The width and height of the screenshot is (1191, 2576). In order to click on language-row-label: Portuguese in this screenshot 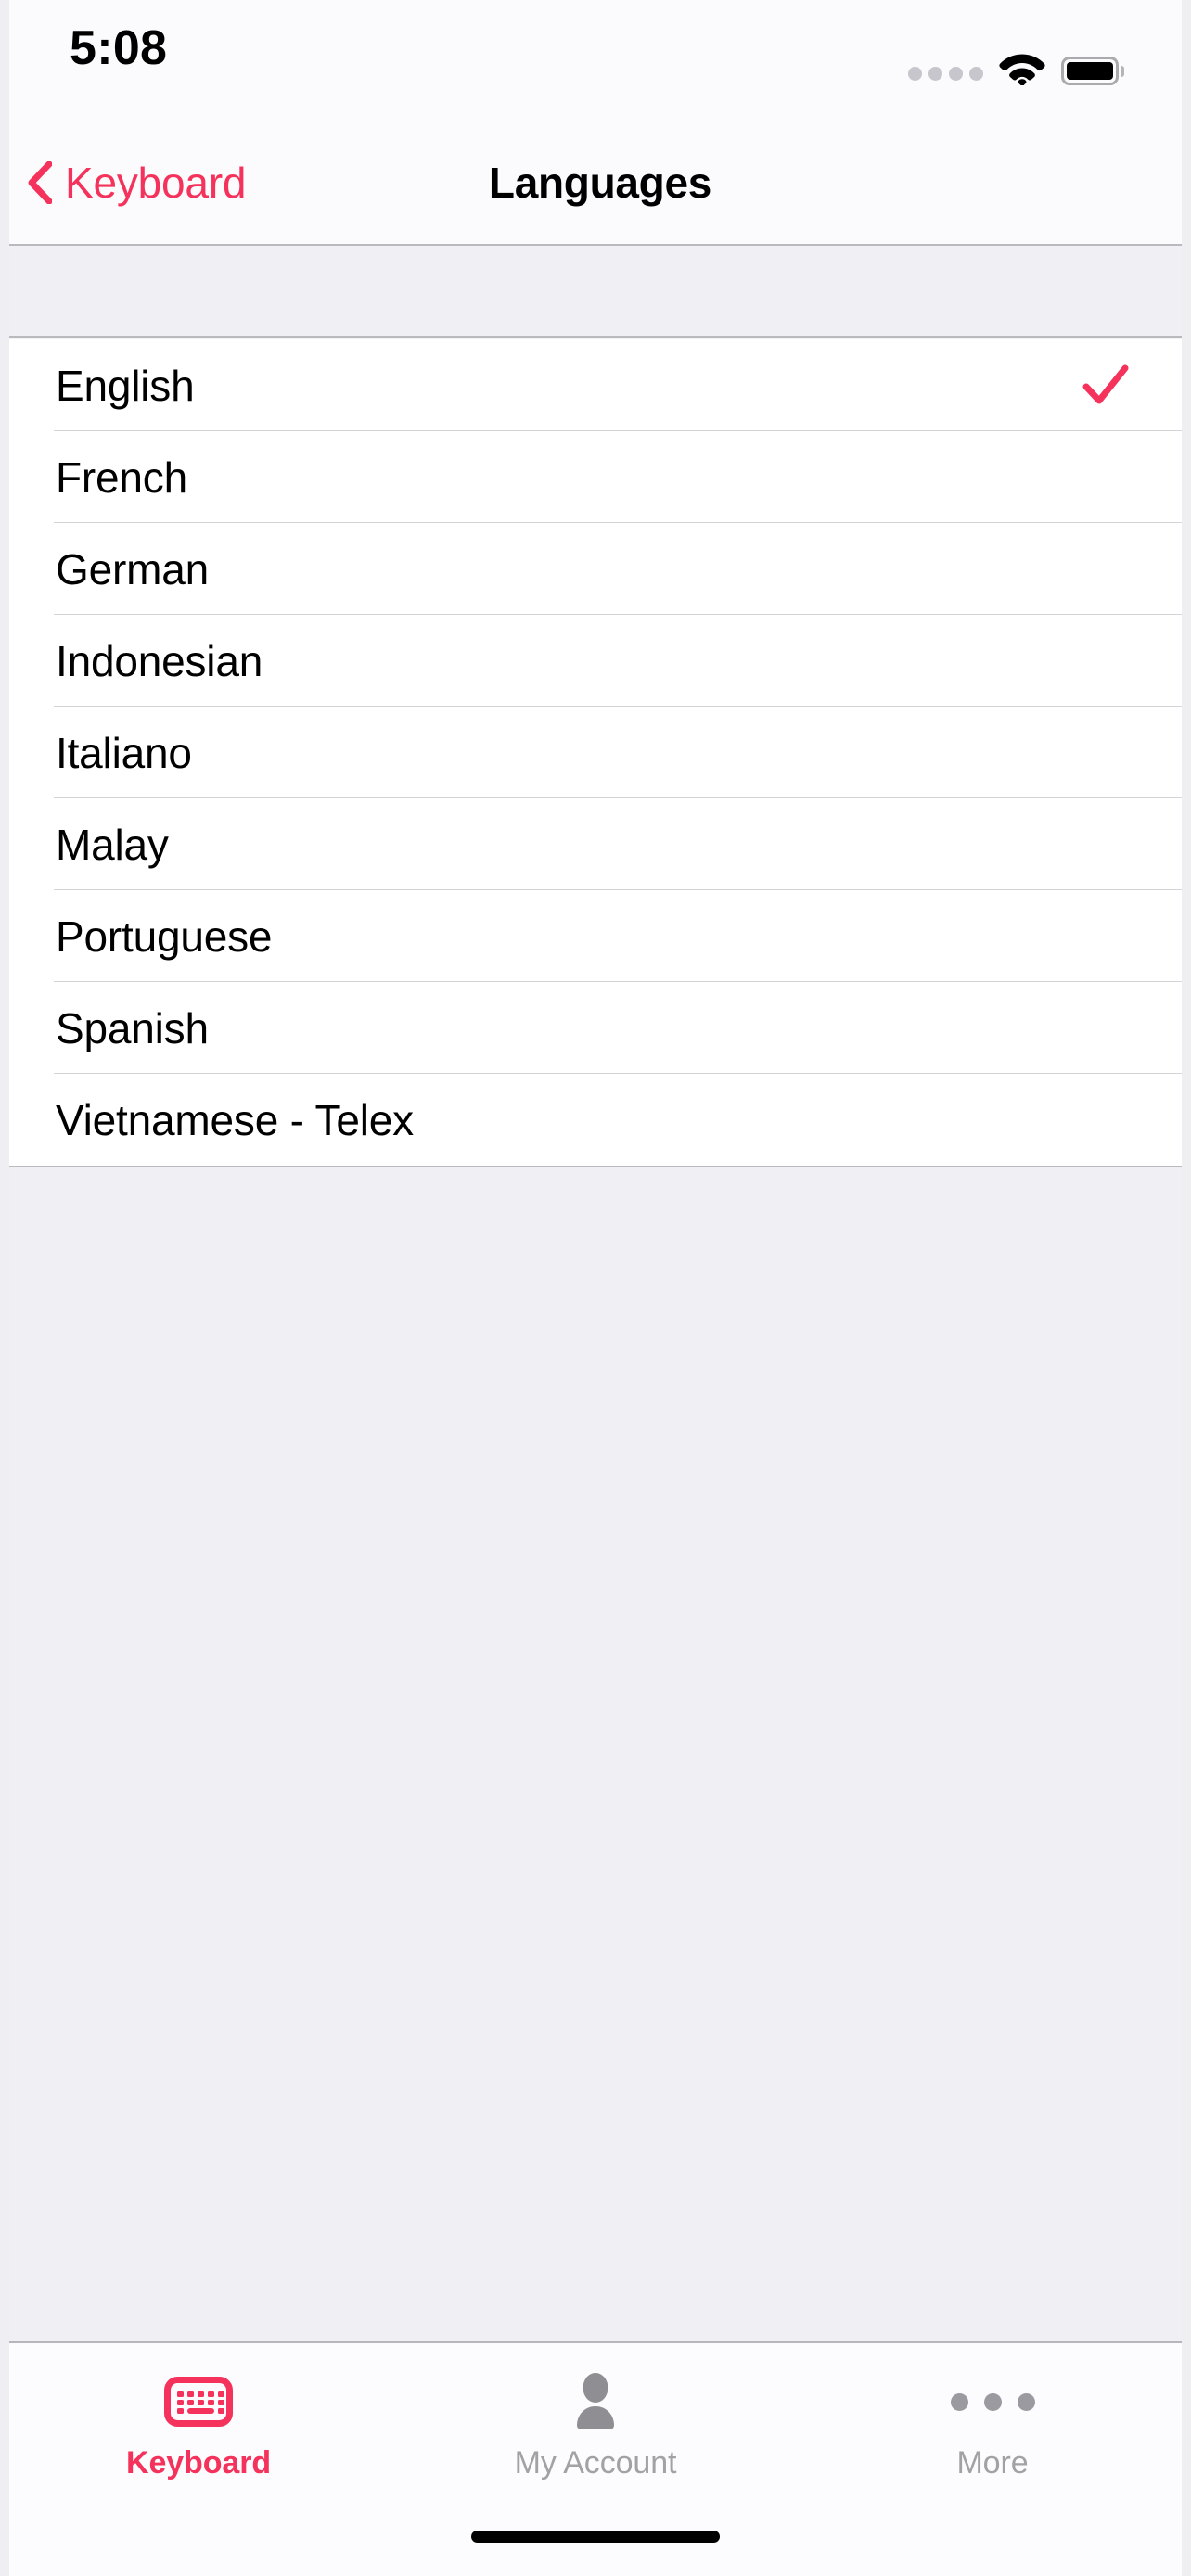, I will do `click(164, 937)`.